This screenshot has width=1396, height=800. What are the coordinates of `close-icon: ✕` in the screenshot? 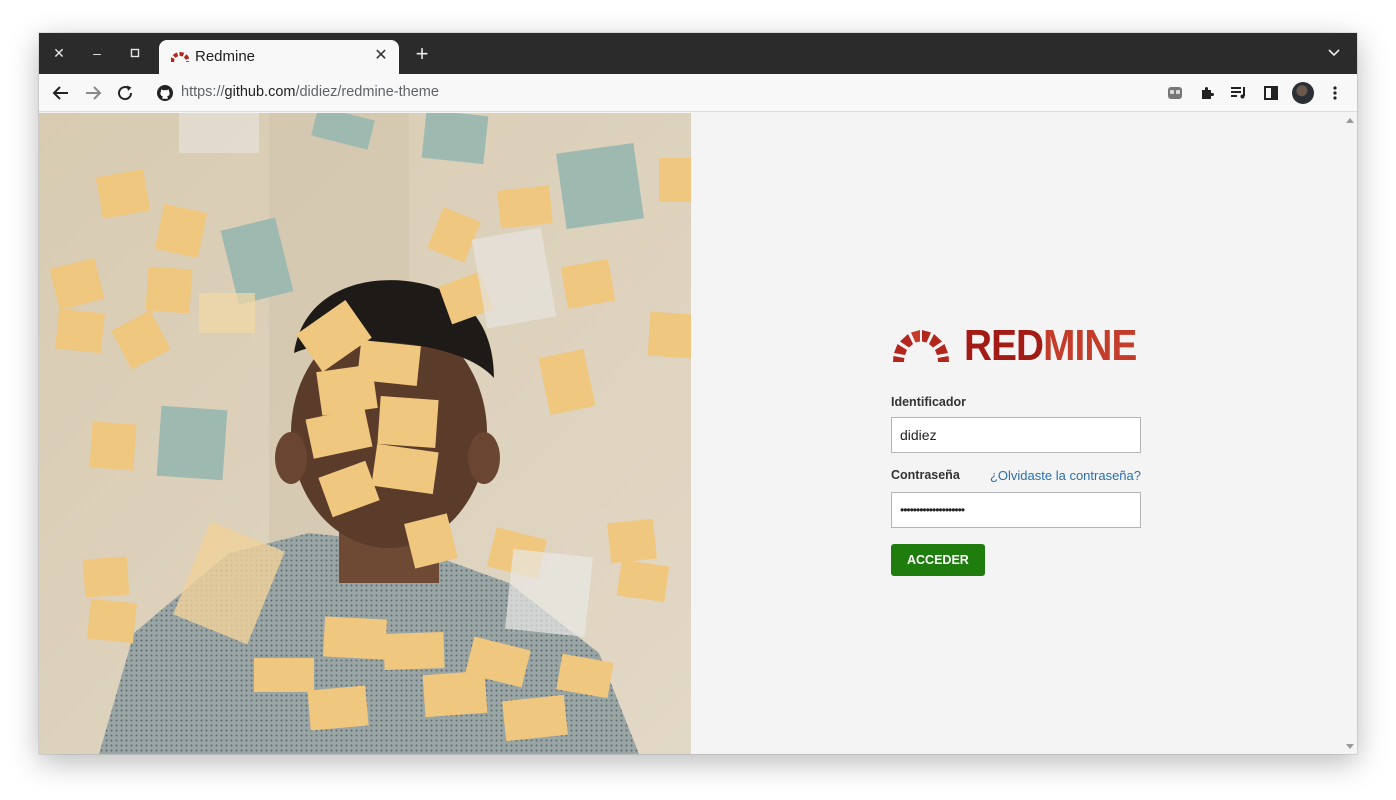 It's located at (59, 53).